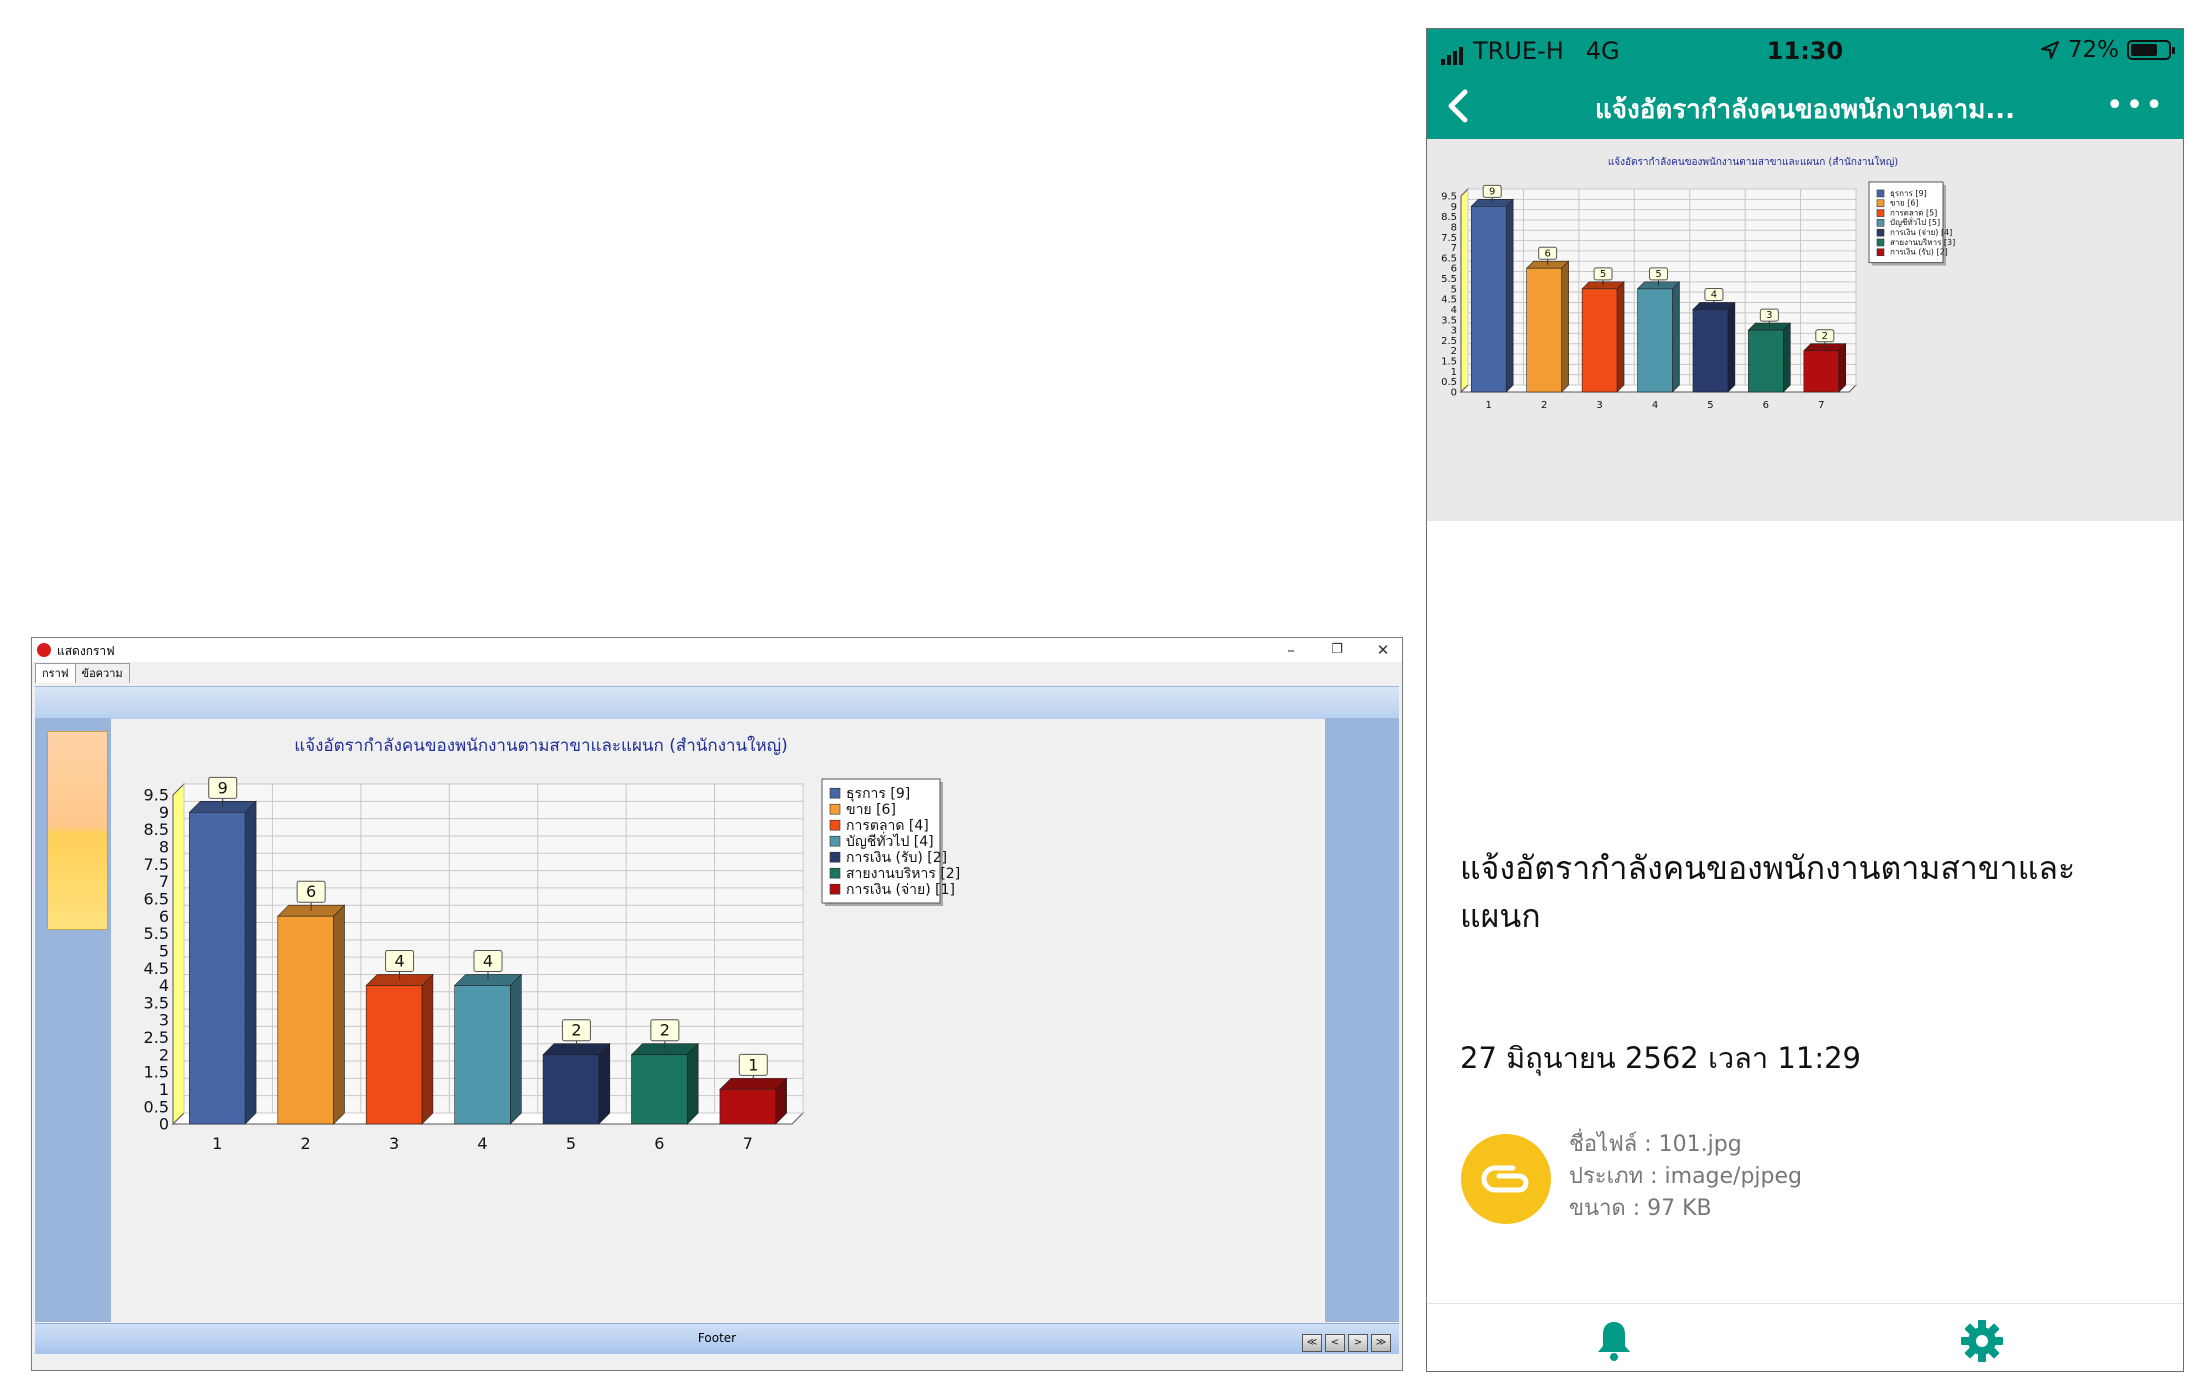 The height and width of the screenshot is (1400, 2200). Describe the element at coordinates (1655, 1144) in the screenshot. I see `file-name: ชื่อไฟล์ : 101.jpg` at that location.